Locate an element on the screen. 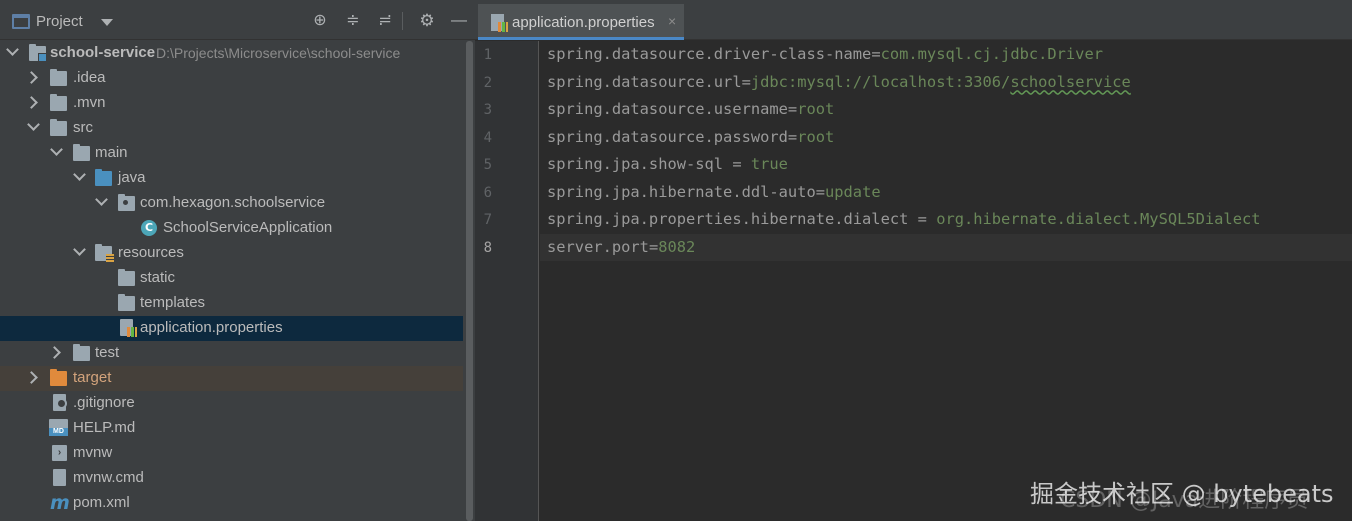 The image size is (1352, 521). property-key: spring.jpa.show-sql is located at coordinates (635, 164).